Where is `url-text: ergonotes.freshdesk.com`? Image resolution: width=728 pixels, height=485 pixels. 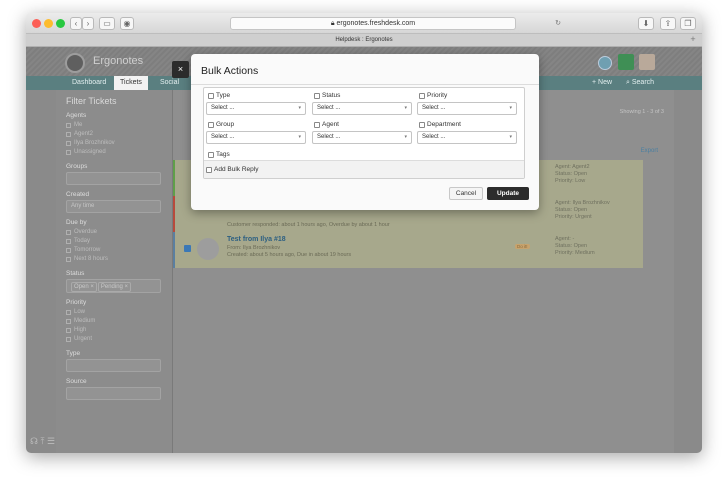 url-text: ergonotes.freshdesk.com is located at coordinates (376, 23).